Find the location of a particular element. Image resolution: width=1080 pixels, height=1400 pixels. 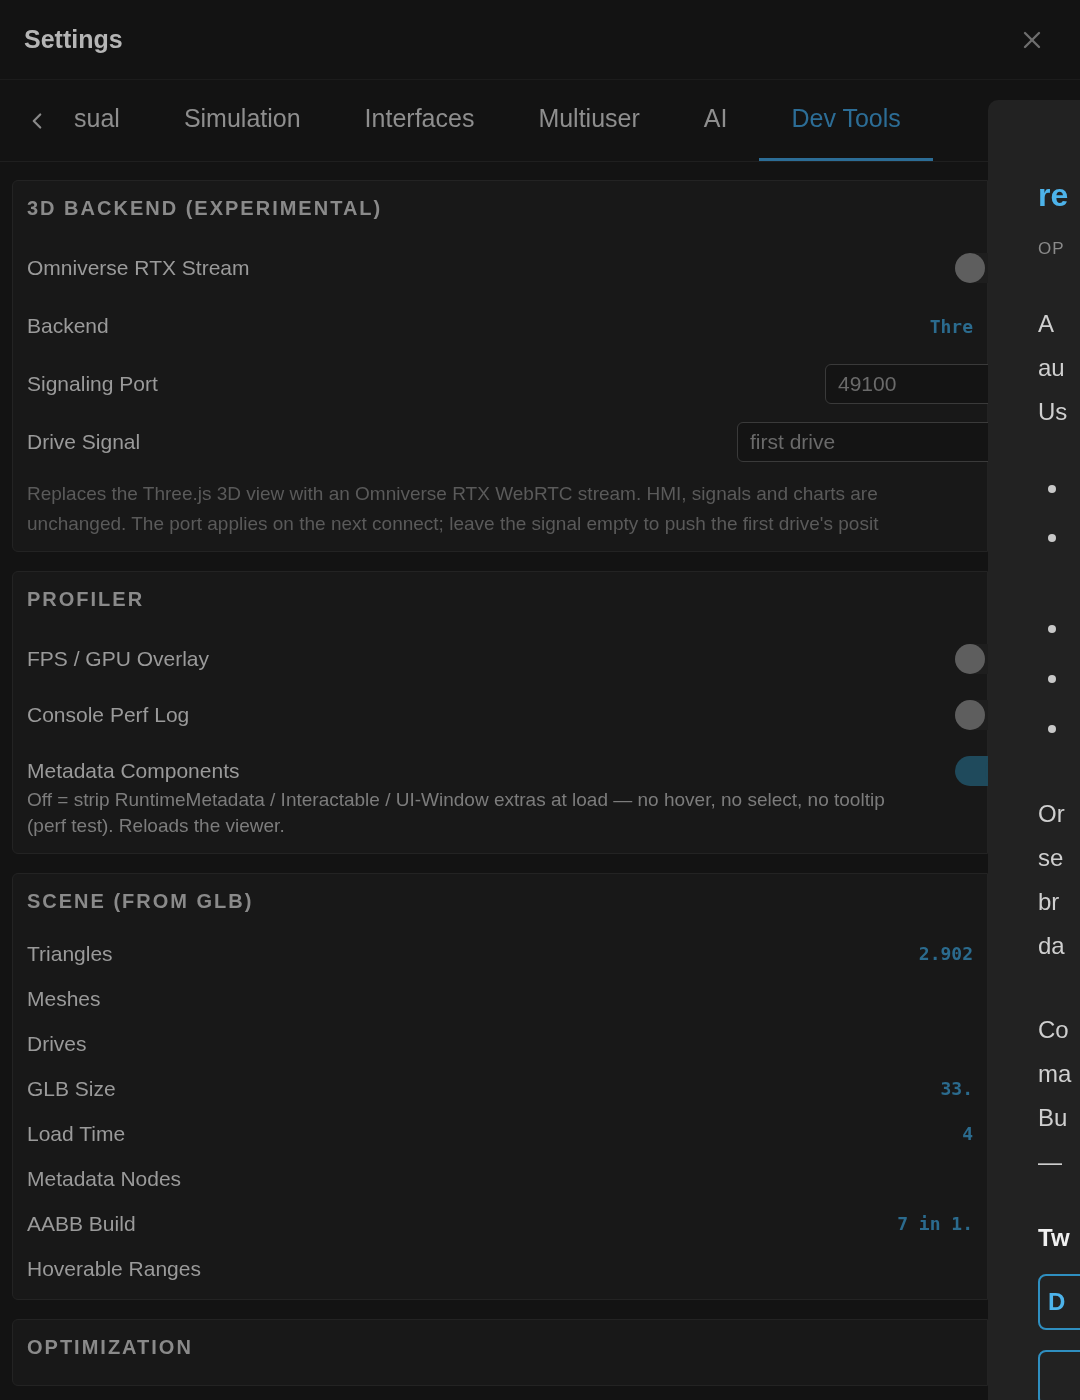

setting-label: Hoverable Ranges is located at coordinates (114, 1268).